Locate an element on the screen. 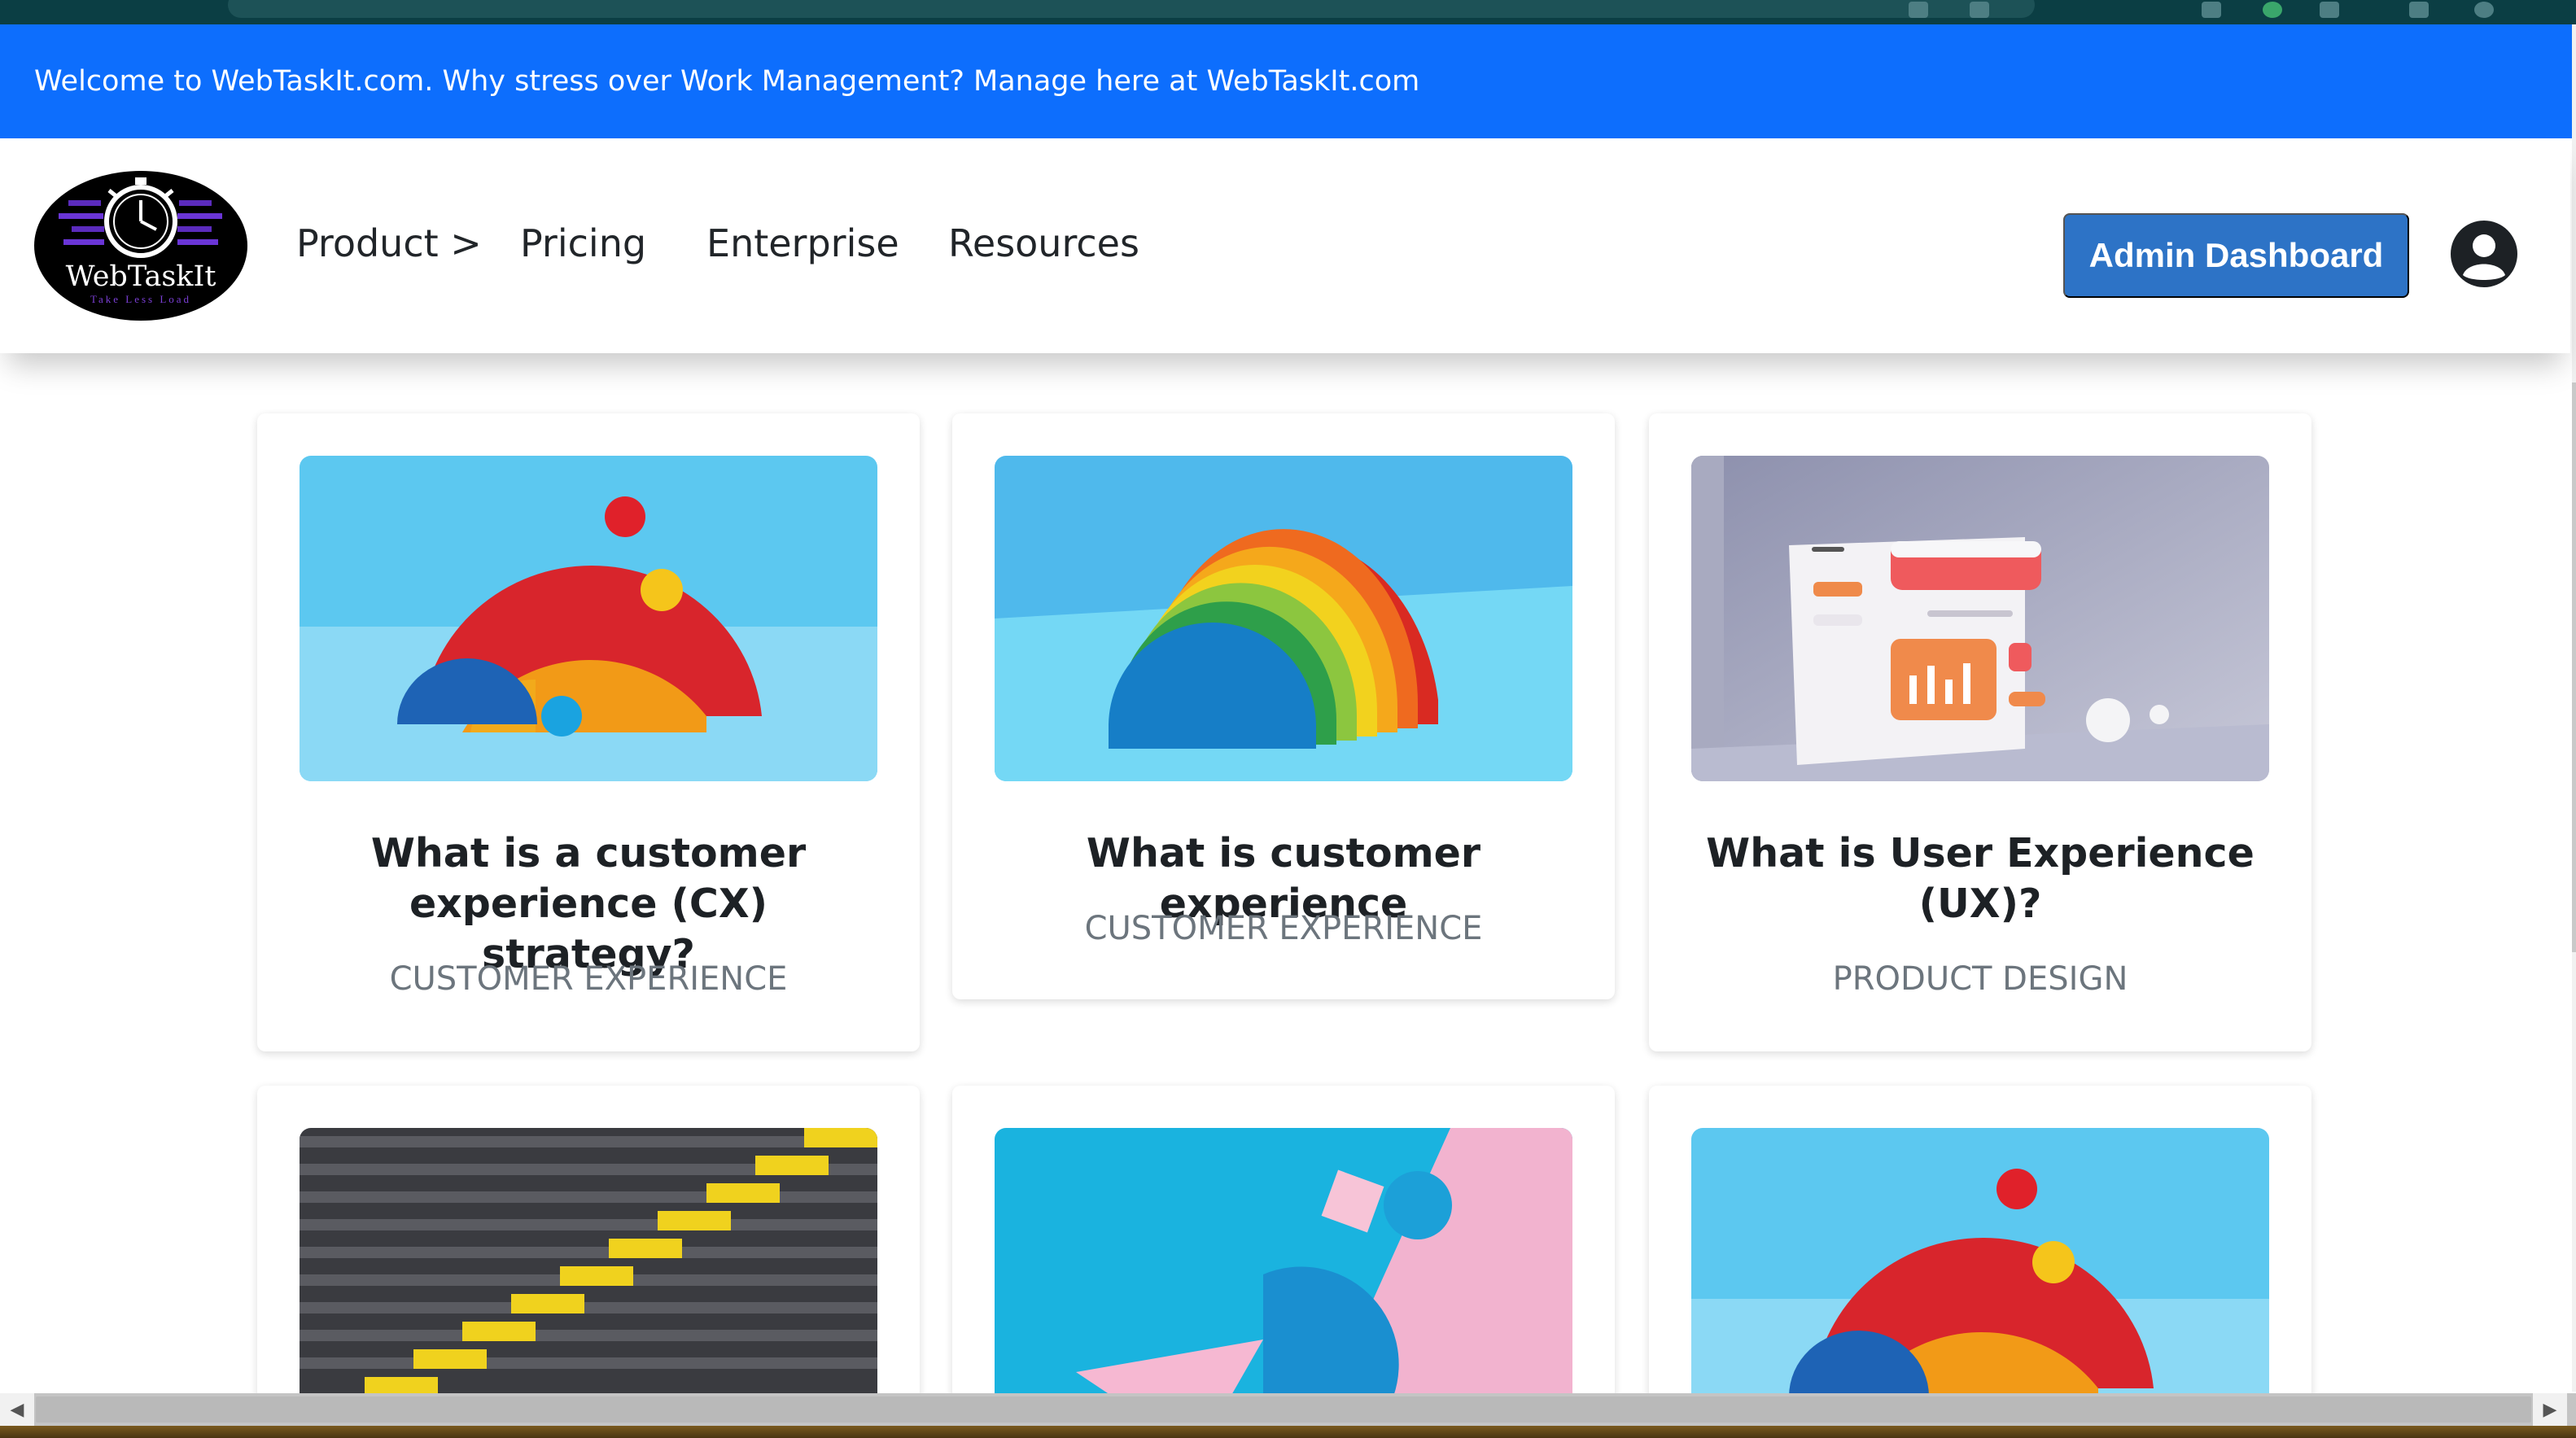 Image resolution: width=2576 pixels, height=1438 pixels. site-logo: WebTaskIt Take Less Load is located at coordinates (140, 246).